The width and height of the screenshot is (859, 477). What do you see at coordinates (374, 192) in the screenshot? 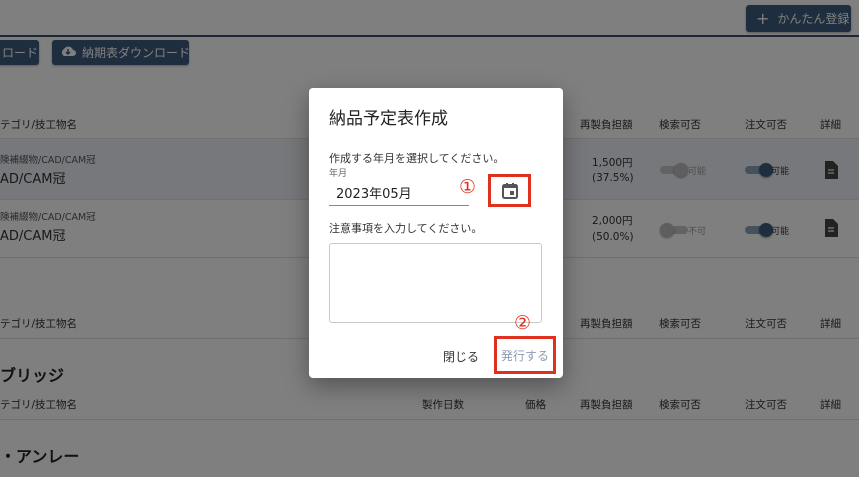
I see `month-input: 2023年05月` at bounding box center [374, 192].